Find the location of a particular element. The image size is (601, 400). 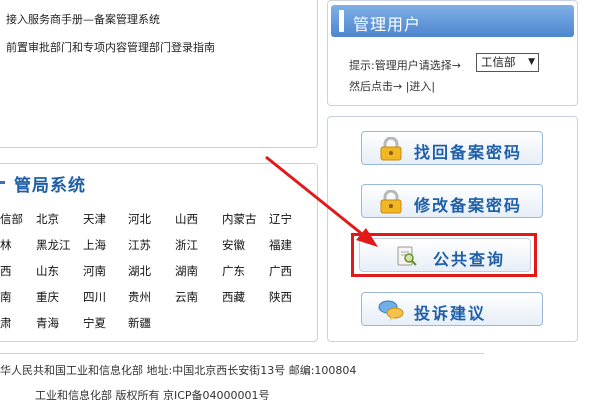

bureau-section-title: 管局系统 is located at coordinates (50, 186).